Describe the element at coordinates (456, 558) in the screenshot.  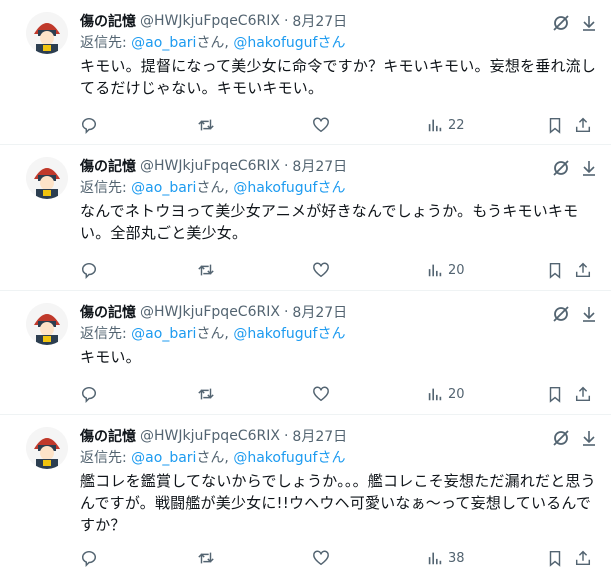
I see `views-count: 38` at that location.